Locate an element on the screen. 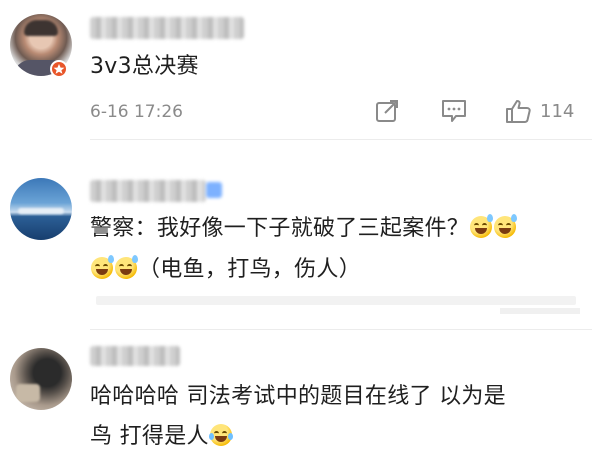  comment-text: （电鱼，打鸟，伤人） is located at coordinates (250, 269).